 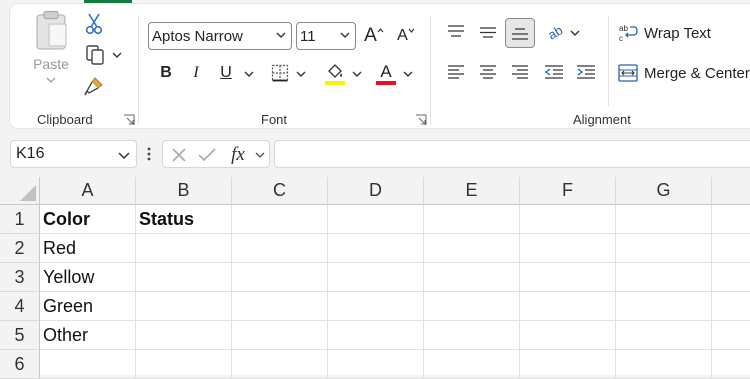 What do you see at coordinates (586, 72) in the screenshot?
I see `increase-indent-button` at bounding box center [586, 72].